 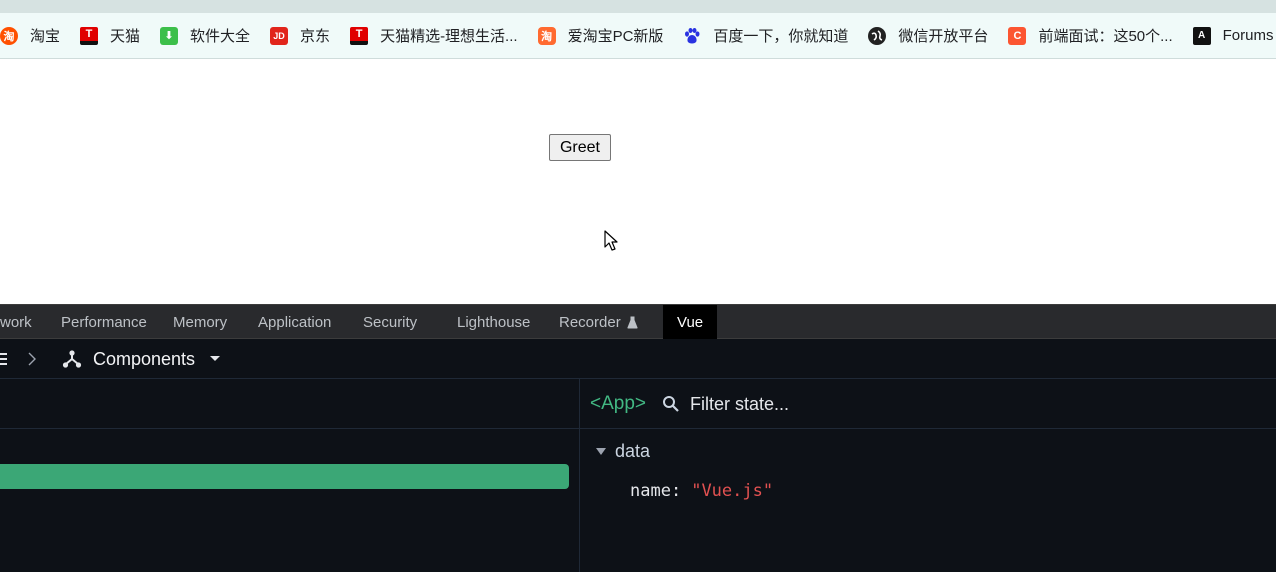 I want to click on bookmark-label: 京东, so click(x=315, y=36).